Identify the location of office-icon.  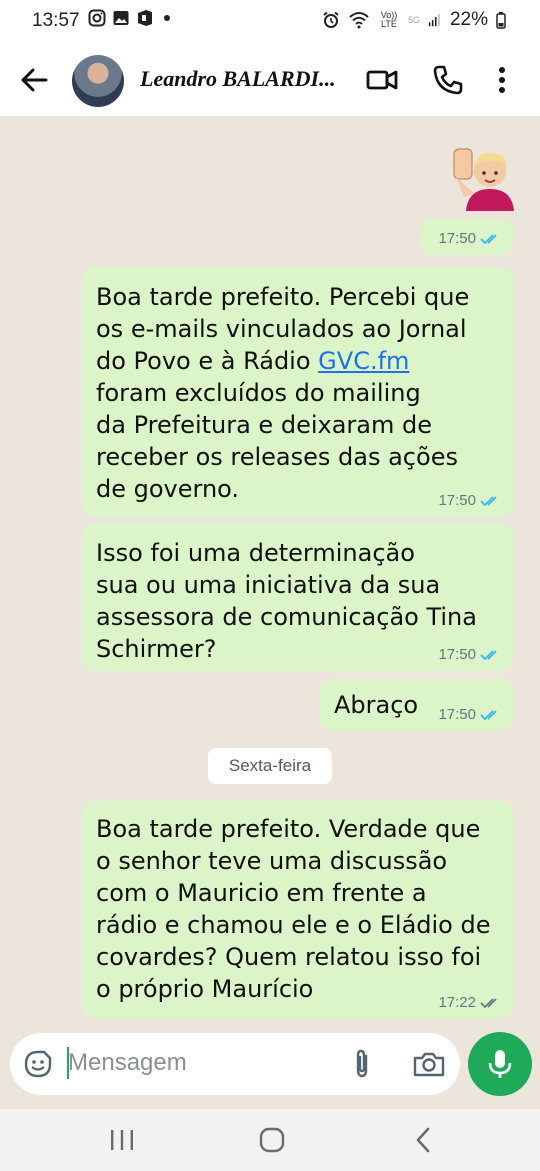
(145, 18).